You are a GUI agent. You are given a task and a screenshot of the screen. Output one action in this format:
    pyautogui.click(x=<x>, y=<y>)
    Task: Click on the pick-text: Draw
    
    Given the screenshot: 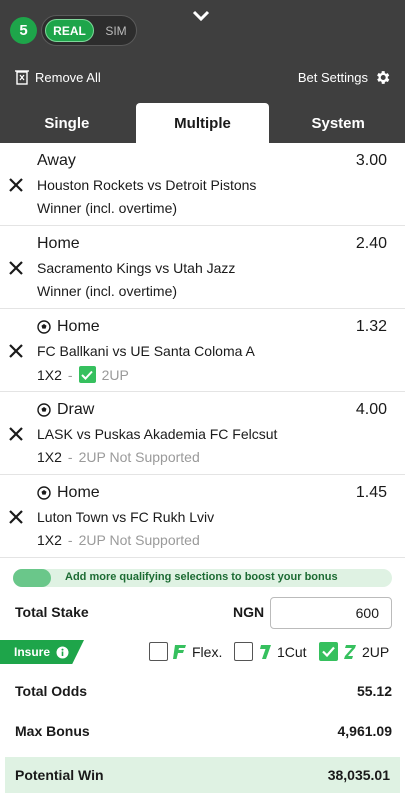 What is the action you would take?
    pyautogui.click(x=76, y=409)
    